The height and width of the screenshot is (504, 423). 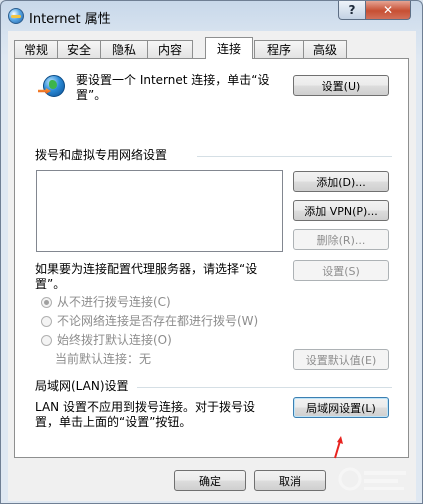 What do you see at coordinates (145, 407) in the screenshot?
I see `lan-description: LAN 设置不应用到拨号连接。对于拨号设` at bounding box center [145, 407].